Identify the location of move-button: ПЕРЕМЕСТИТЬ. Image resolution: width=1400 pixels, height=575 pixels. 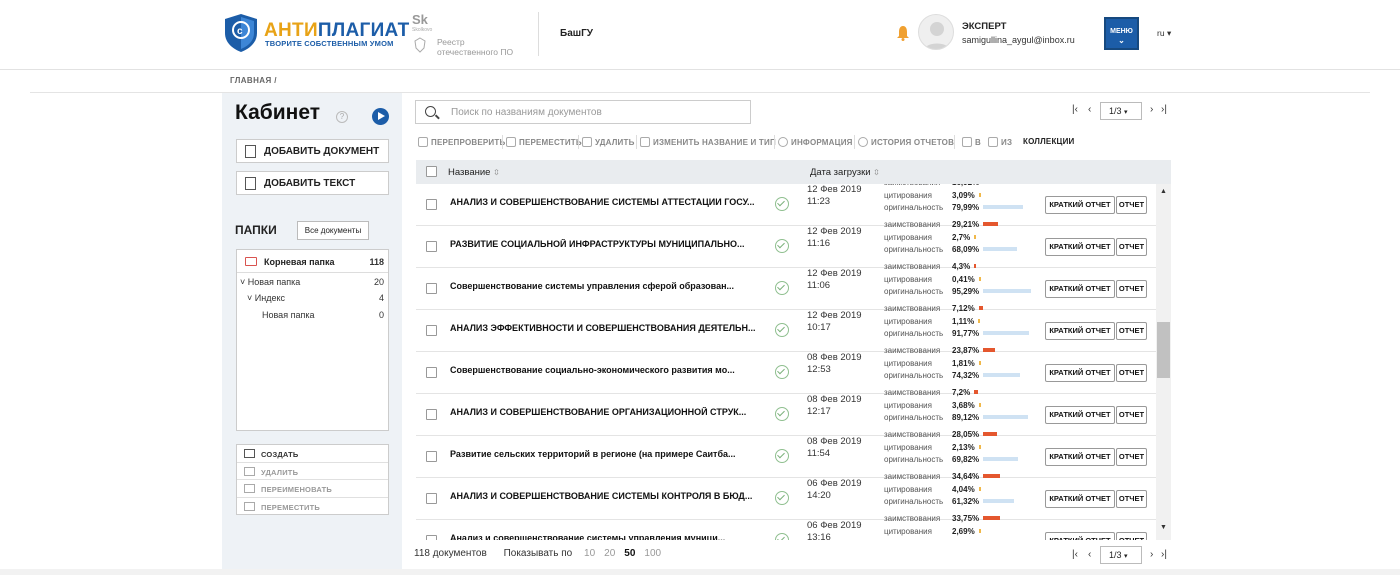
(544, 142).